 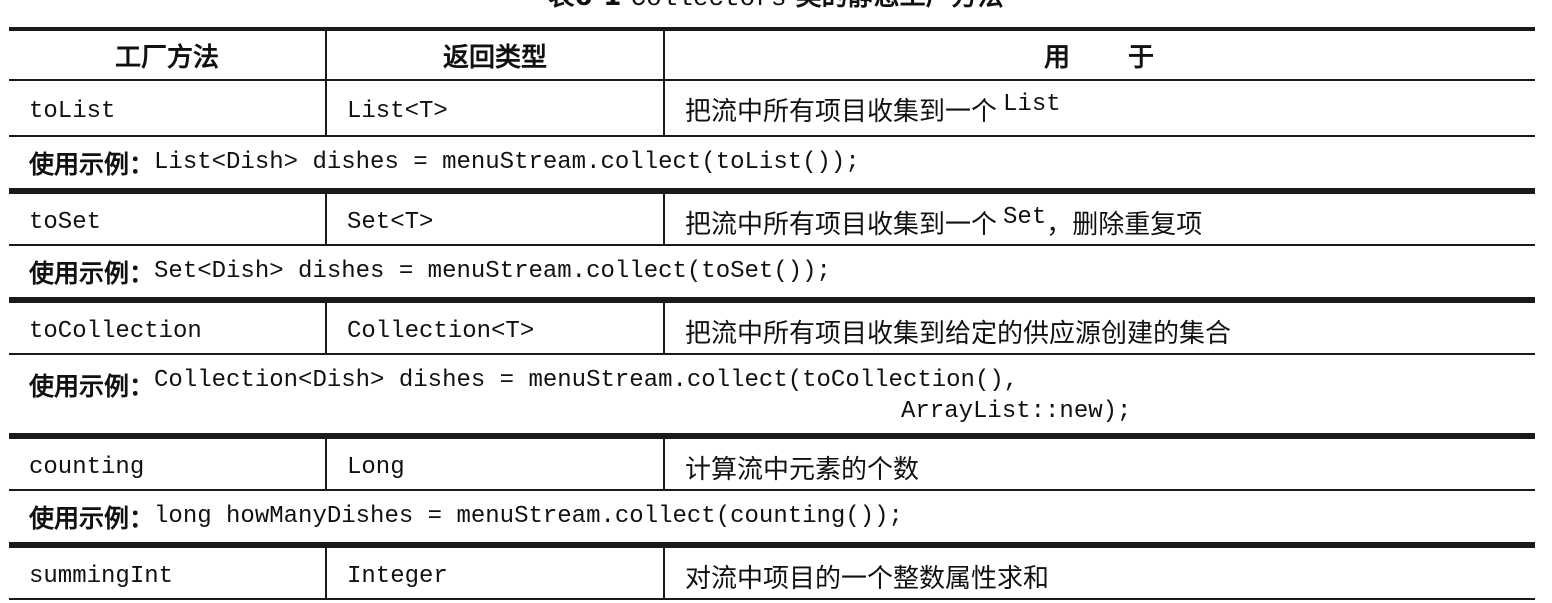 What do you see at coordinates (867, 579) in the screenshot?
I see `description-text: 对流中项目的一个整数属性求和` at bounding box center [867, 579].